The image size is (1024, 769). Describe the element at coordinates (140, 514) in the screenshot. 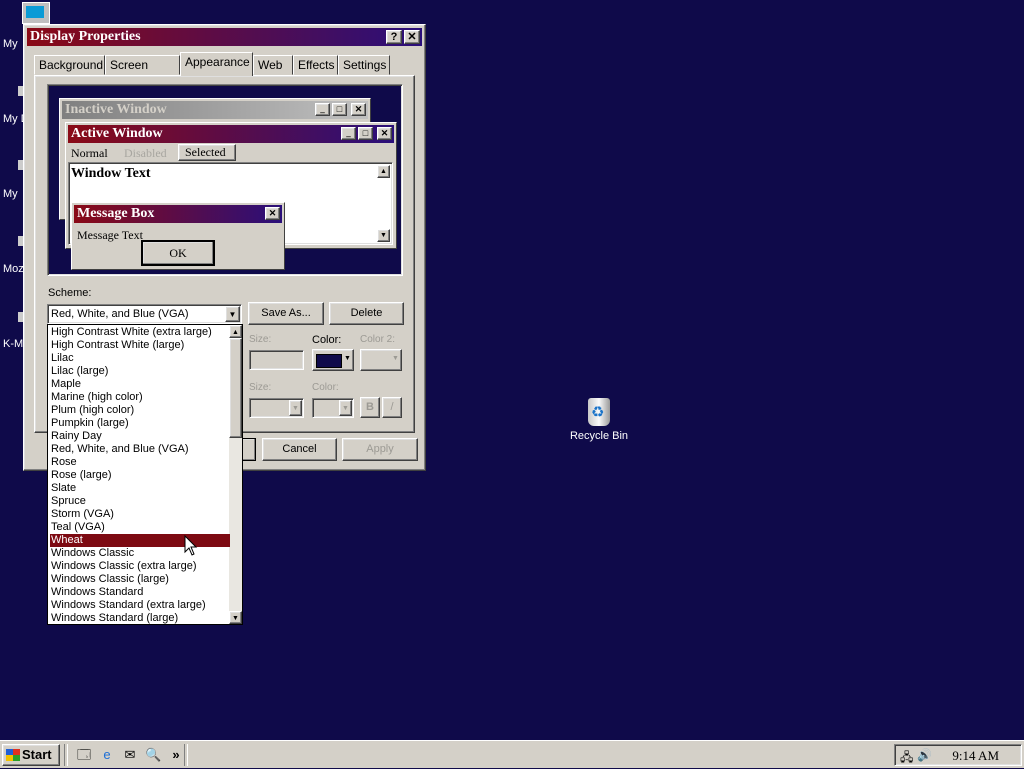

I see `scheme-option: Storm (VGA)` at that location.